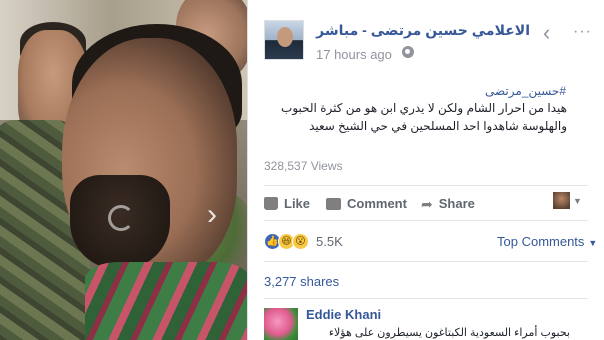 Image resolution: width=604 pixels, height=340 pixels. Describe the element at coordinates (561, 200) in the screenshot. I see `viewer-avatar` at that location.